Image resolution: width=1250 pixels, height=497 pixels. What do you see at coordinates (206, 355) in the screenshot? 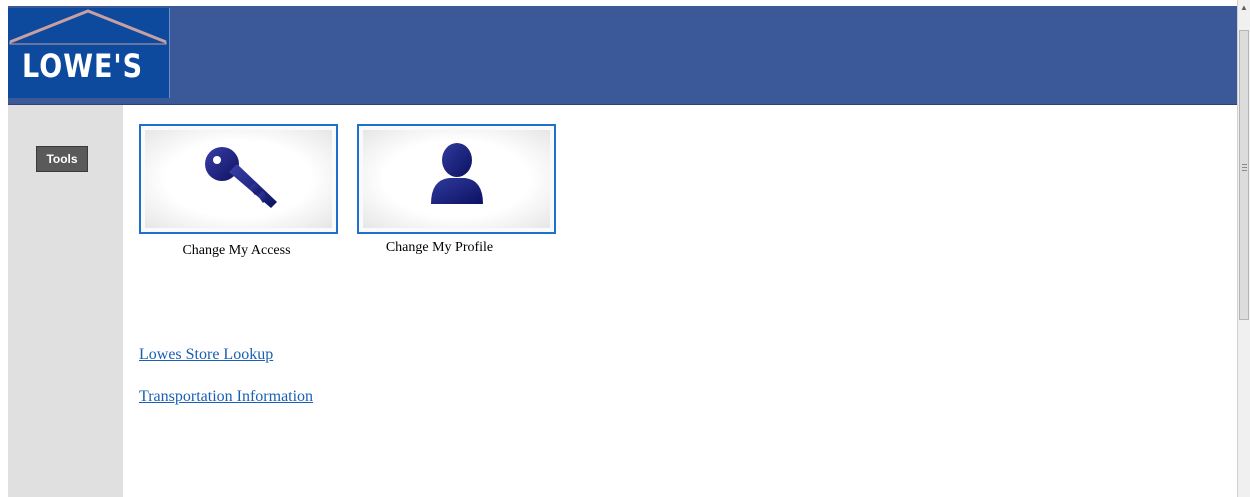
I see `store-lookup-link: Lowes Store Lookup` at bounding box center [206, 355].